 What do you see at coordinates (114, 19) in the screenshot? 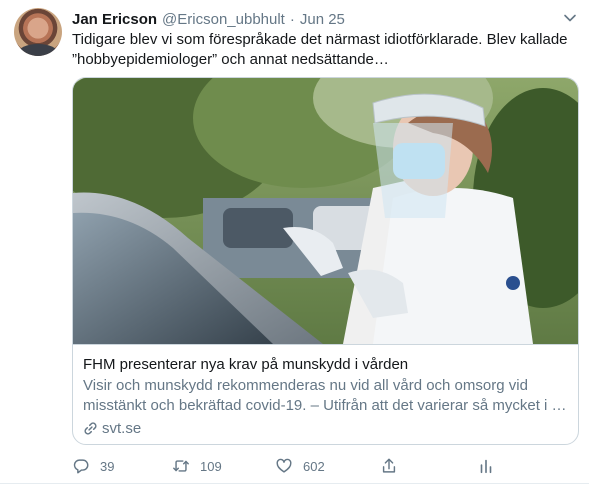
I see `author-name: Jan Ericson` at bounding box center [114, 19].